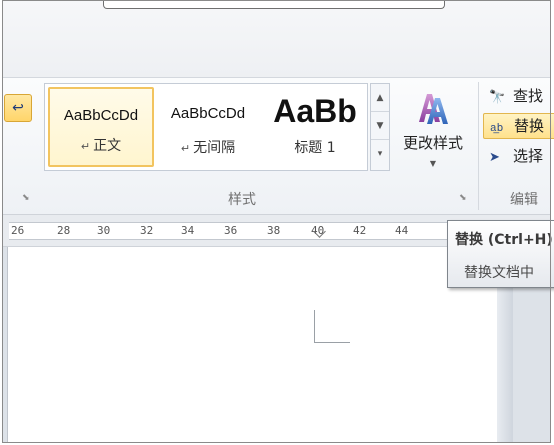  I want to click on ruler-tick: 38, so click(274, 230).